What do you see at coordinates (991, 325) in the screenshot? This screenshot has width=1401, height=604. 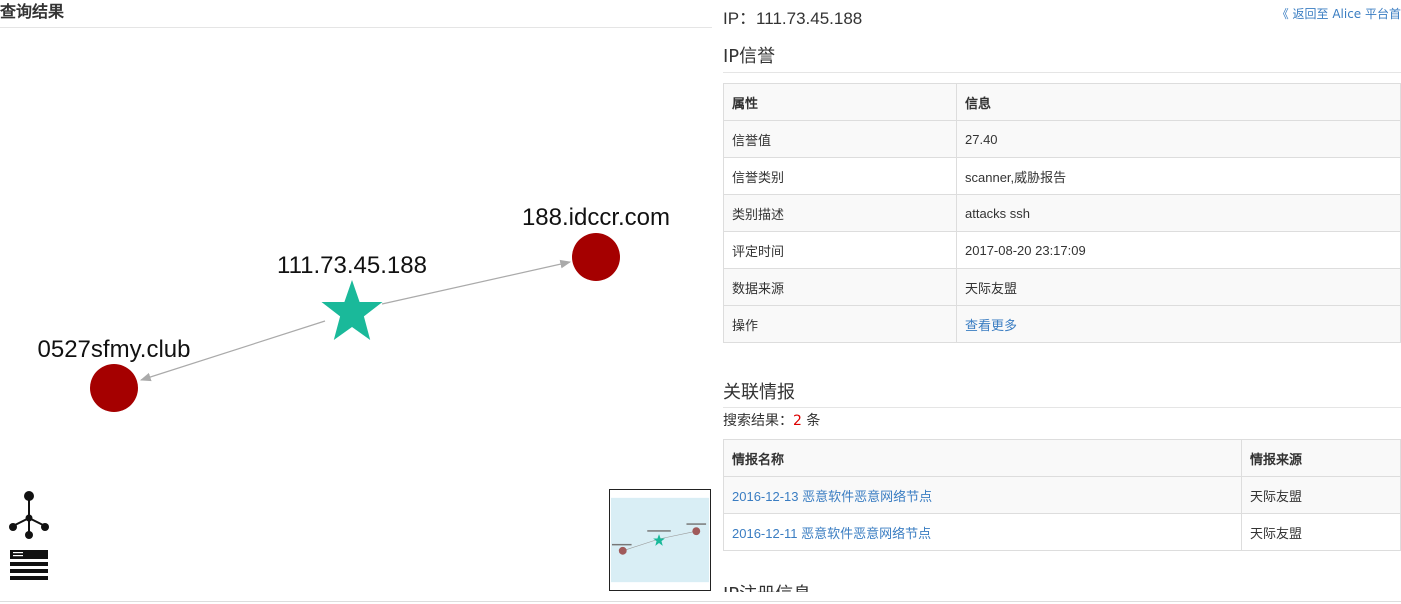 I see `view-more-link: 查看更多` at bounding box center [991, 325].